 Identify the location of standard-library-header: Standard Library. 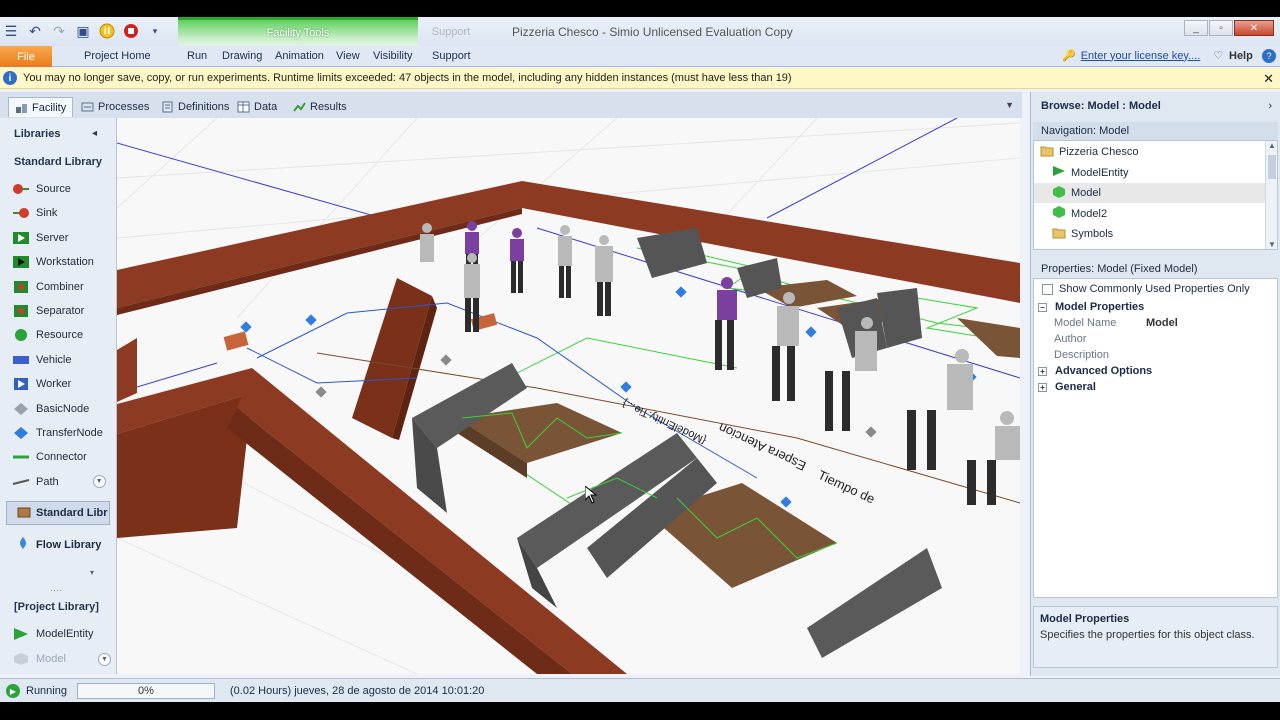
(58, 162).